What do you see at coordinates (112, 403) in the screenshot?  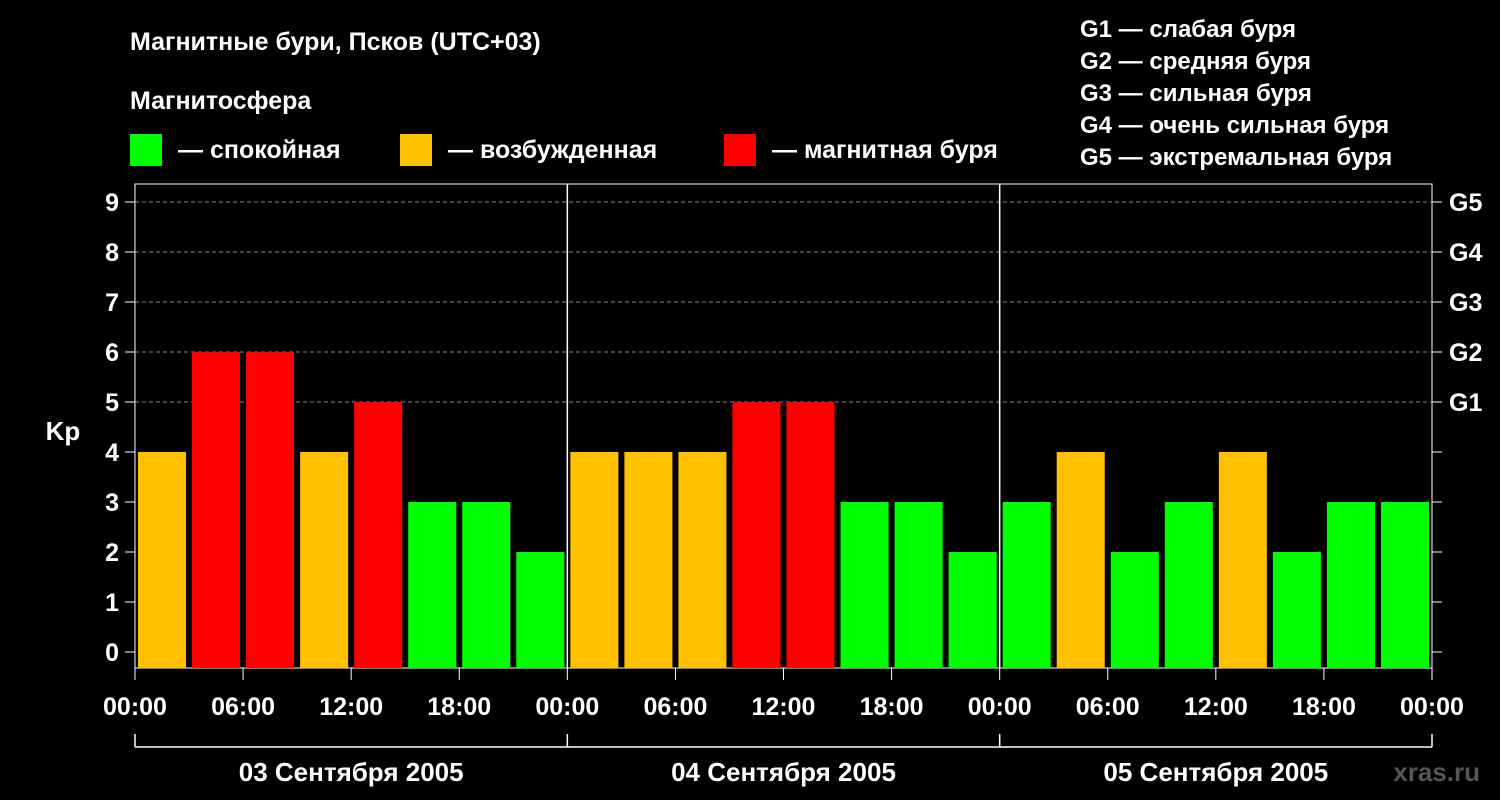 I see `y-tick-label: 5` at bounding box center [112, 403].